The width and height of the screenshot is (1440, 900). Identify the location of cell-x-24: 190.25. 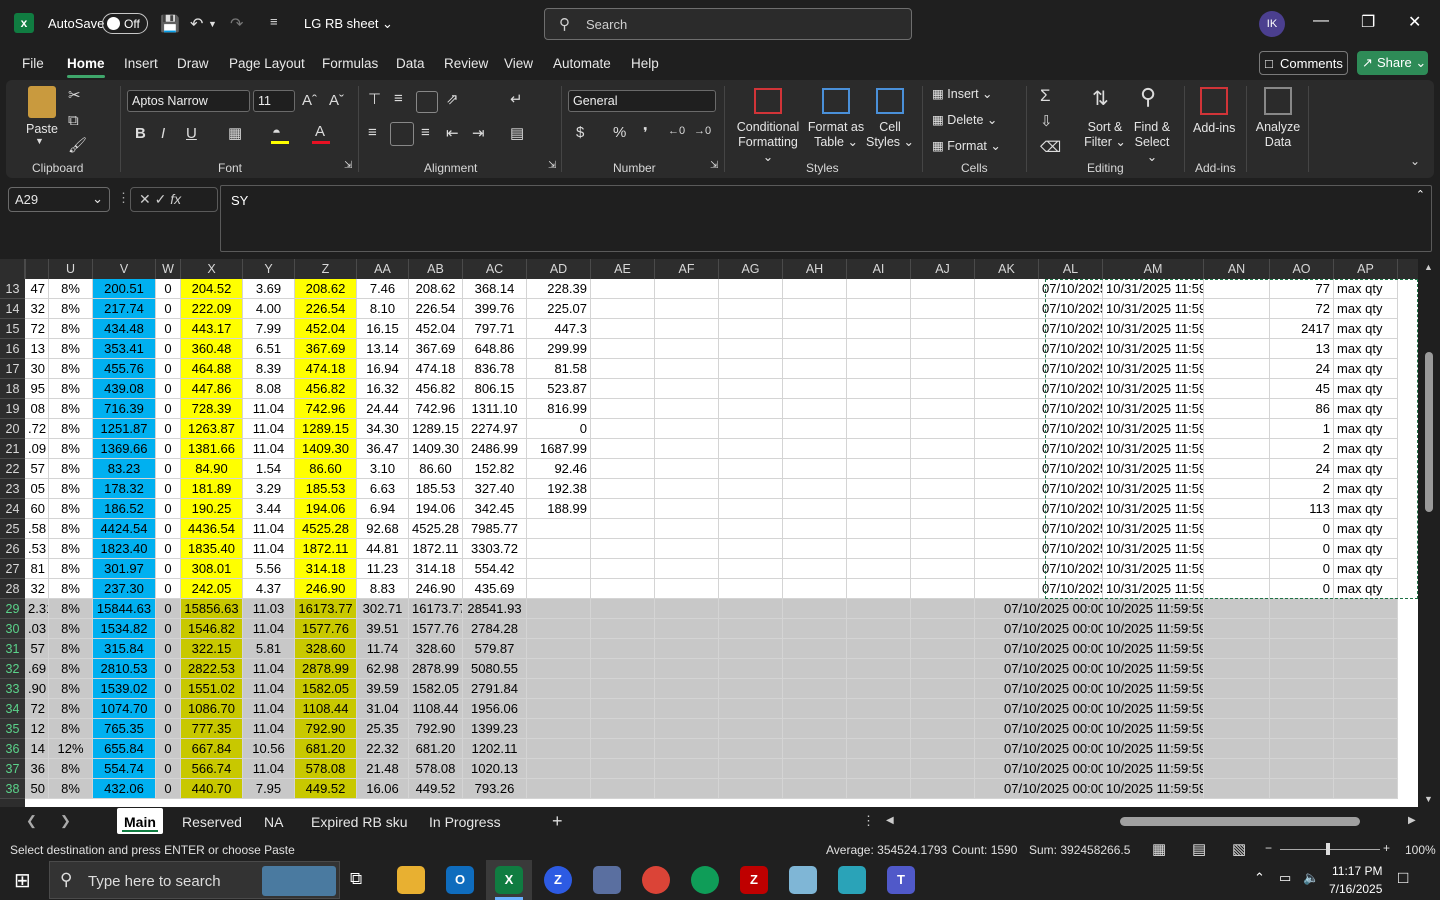
(212, 509).